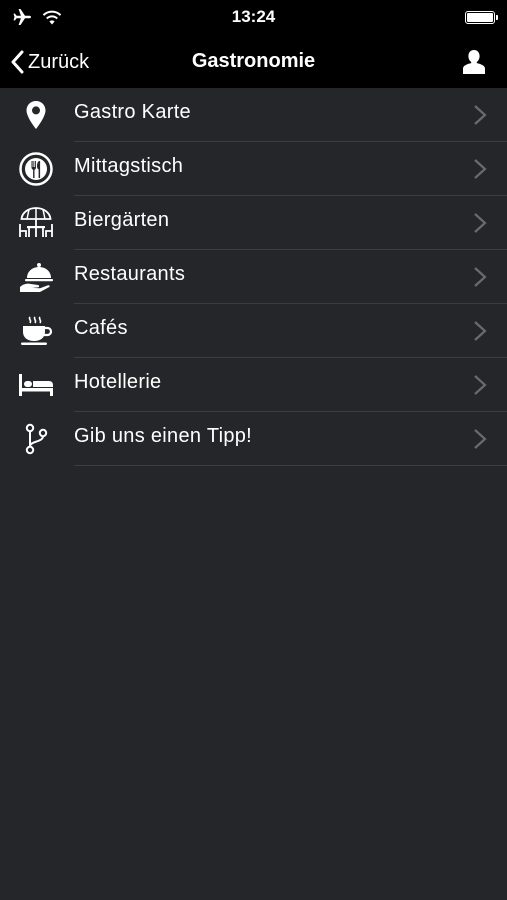  I want to click on menu-item-hotellerie: Hotellerie, so click(253, 385).